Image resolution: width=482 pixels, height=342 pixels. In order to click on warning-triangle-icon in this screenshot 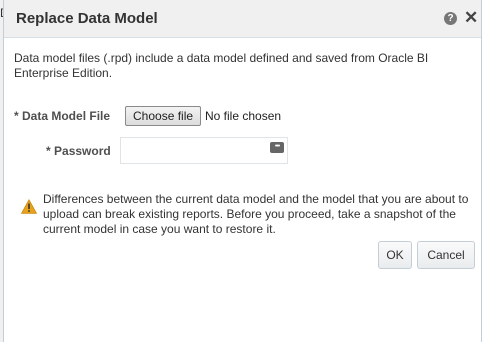, I will do `click(29, 206)`.